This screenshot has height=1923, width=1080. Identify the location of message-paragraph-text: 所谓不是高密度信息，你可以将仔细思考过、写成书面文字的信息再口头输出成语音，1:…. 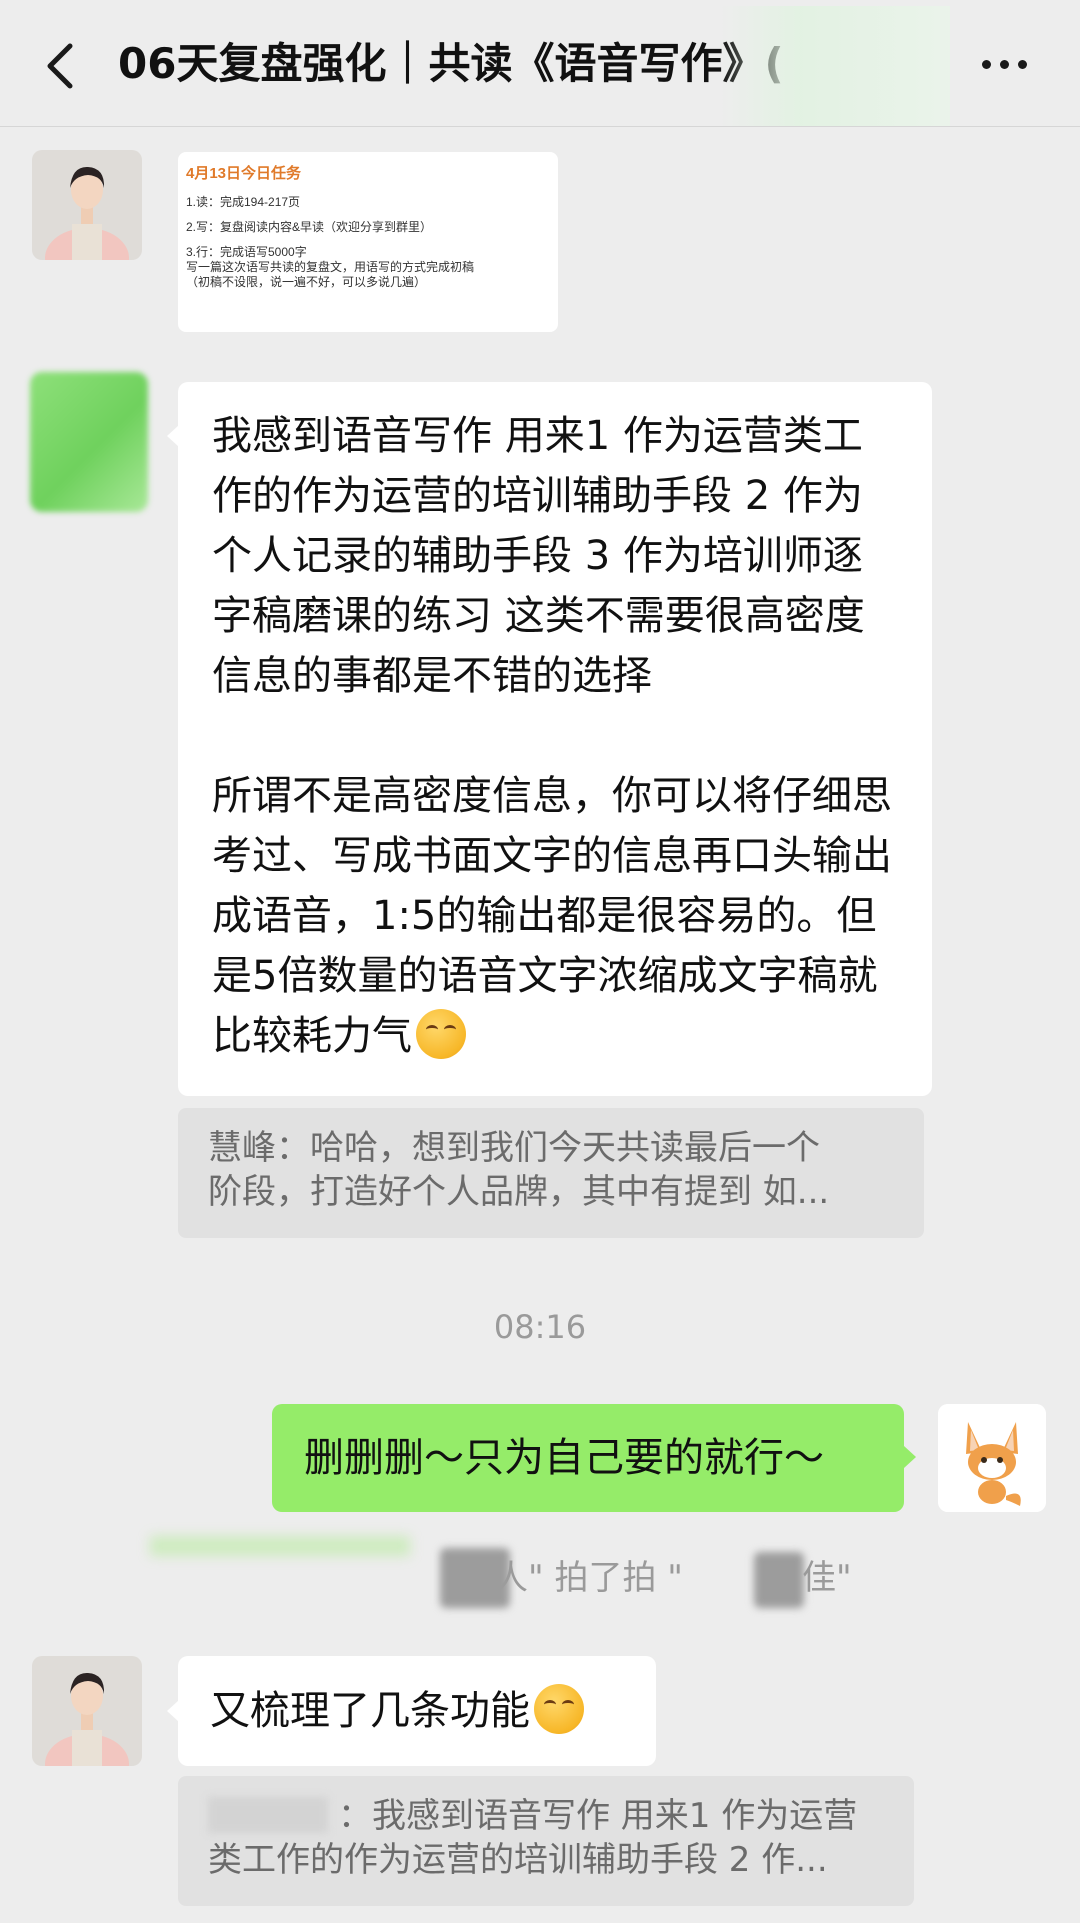
(552, 916).